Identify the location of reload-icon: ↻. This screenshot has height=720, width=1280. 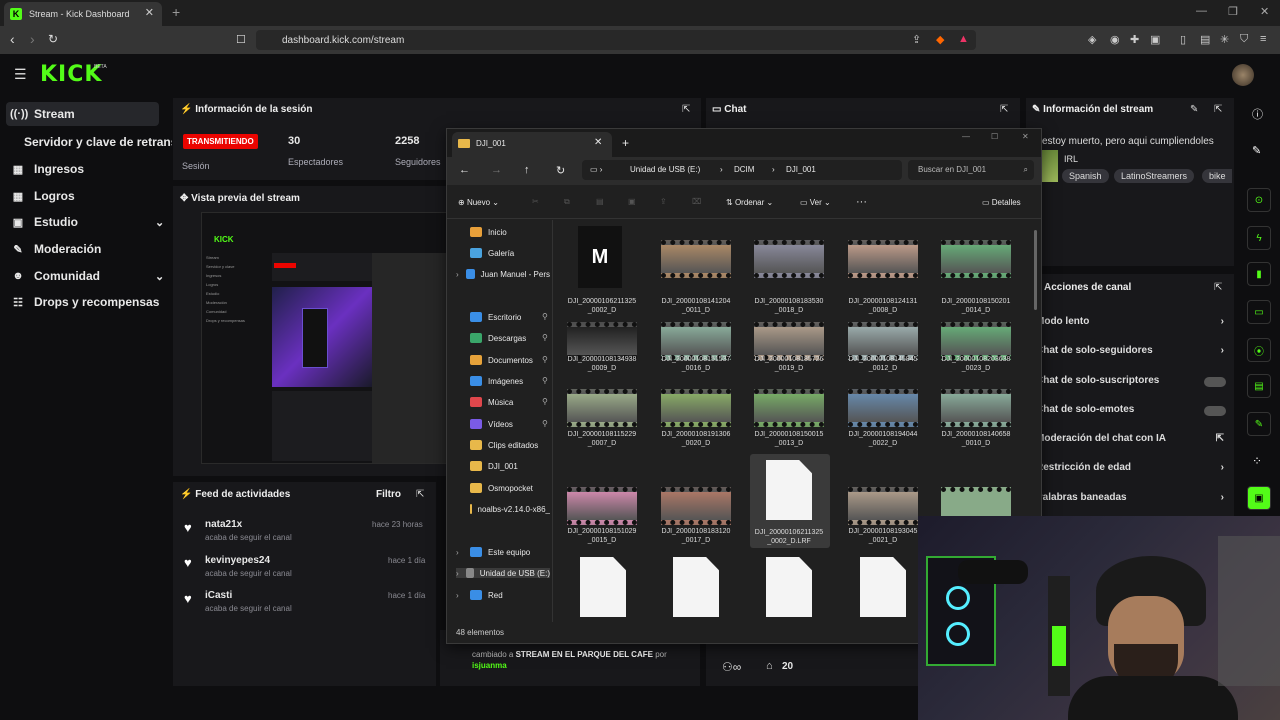
(53, 39).